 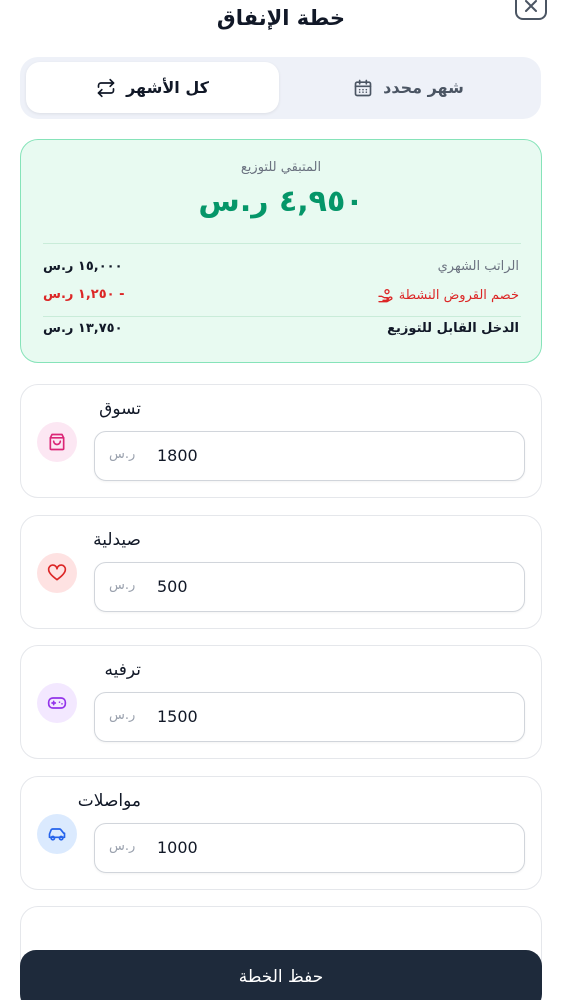 What do you see at coordinates (281, 975) in the screenshot?
I see `save-plan-button: حفظ الخطة` at bounding box center [281, 975].